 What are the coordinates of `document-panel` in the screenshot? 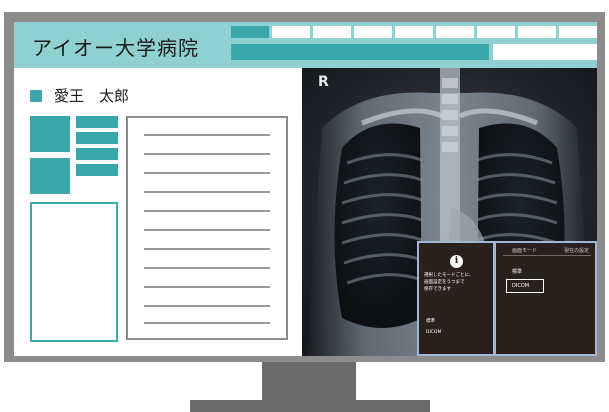 It's located at (207, 228).